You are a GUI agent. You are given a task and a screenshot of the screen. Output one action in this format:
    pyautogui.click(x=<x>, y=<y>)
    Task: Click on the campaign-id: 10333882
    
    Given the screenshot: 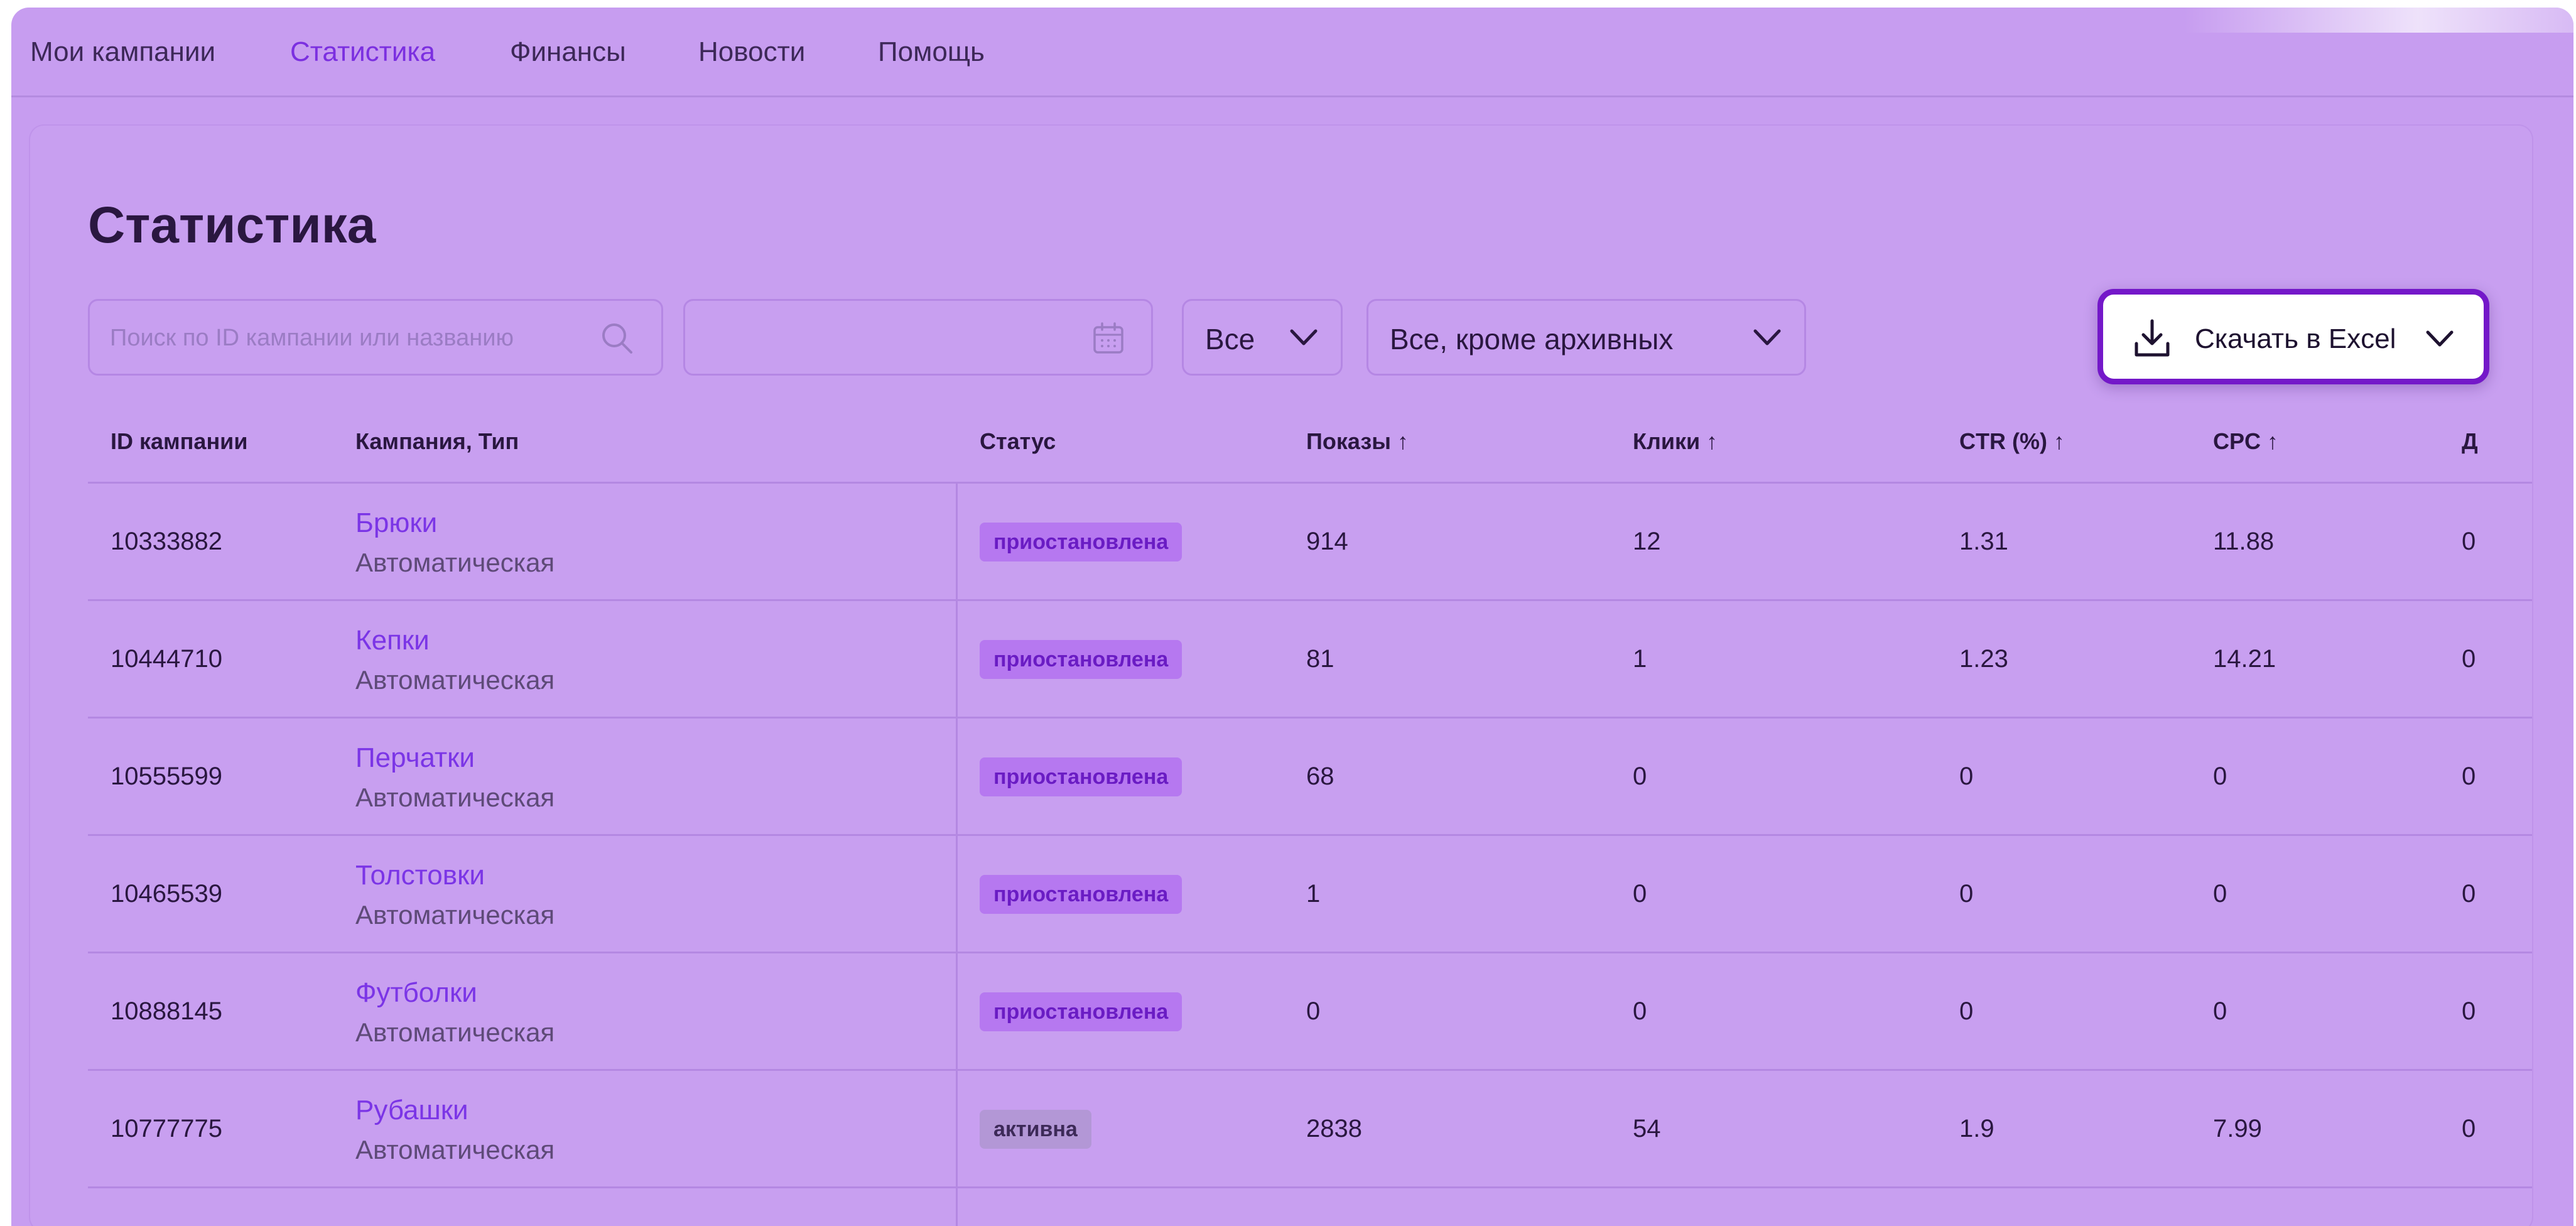 What is the action you would take?
    pyautogui.click(x=167, y=541)
    